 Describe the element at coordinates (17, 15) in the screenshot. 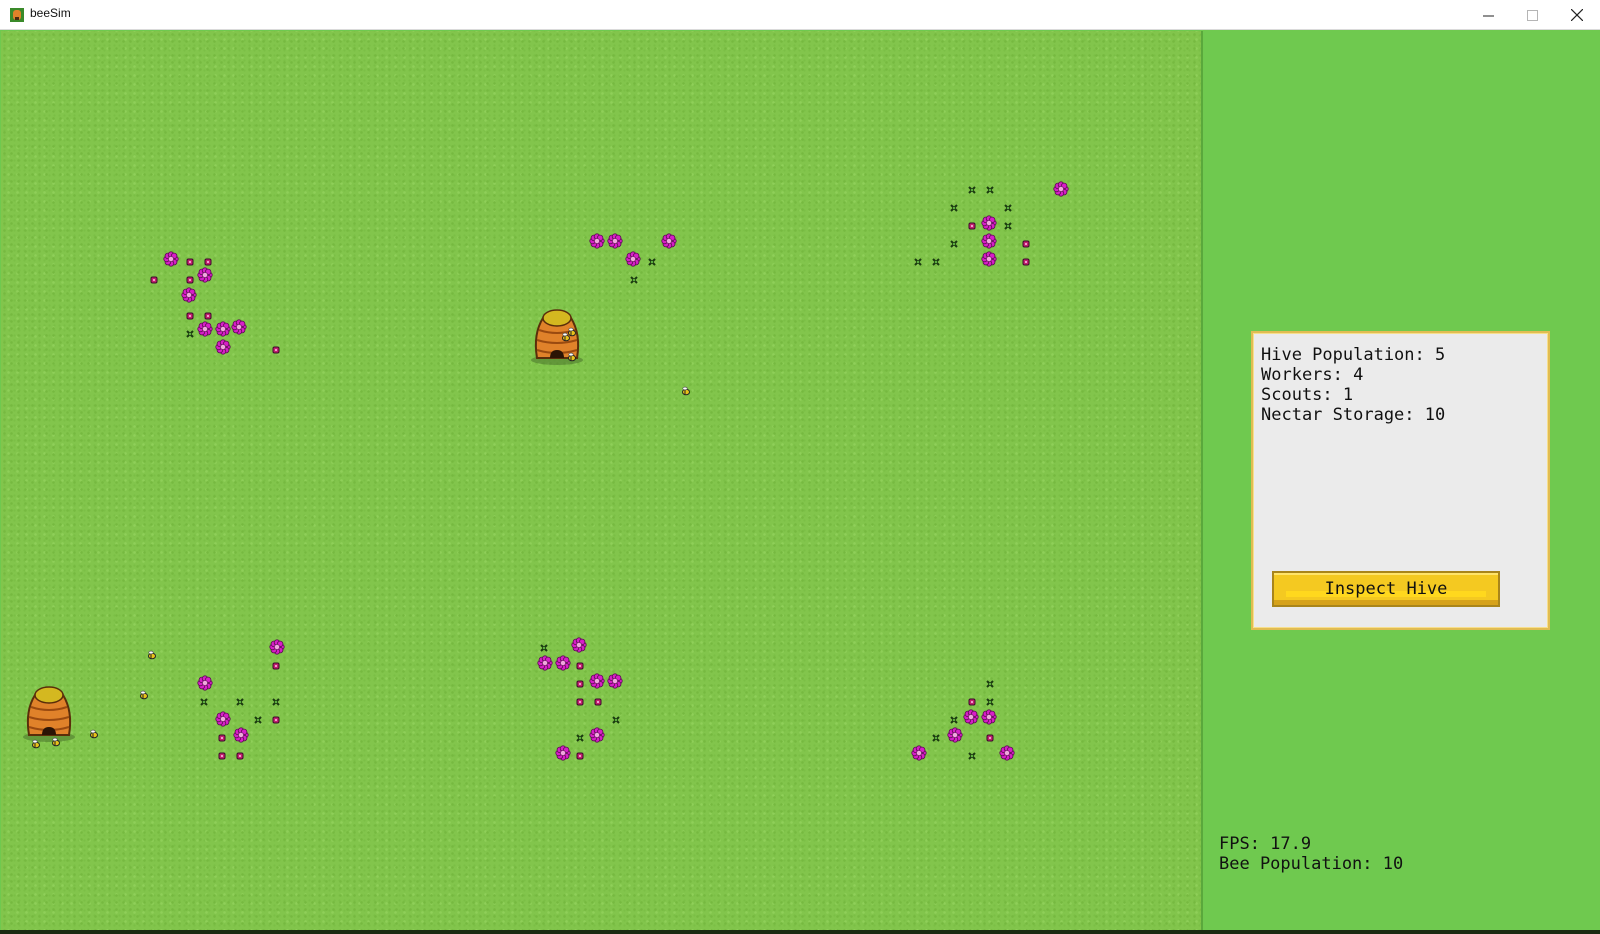

I see `app-icon` at that location.